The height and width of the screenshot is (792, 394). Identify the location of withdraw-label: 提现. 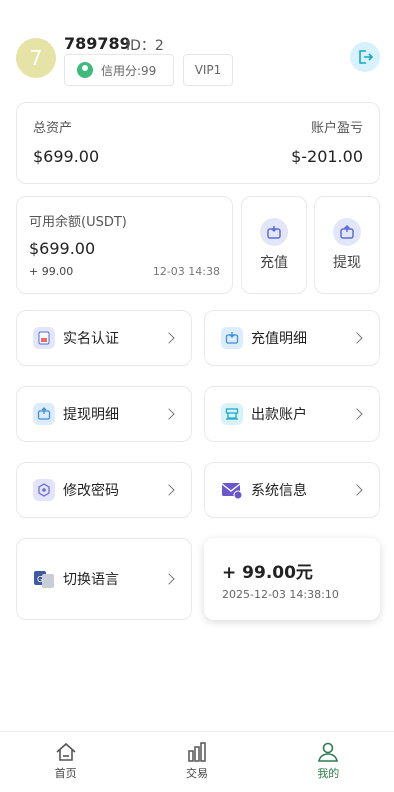
(347, 263).